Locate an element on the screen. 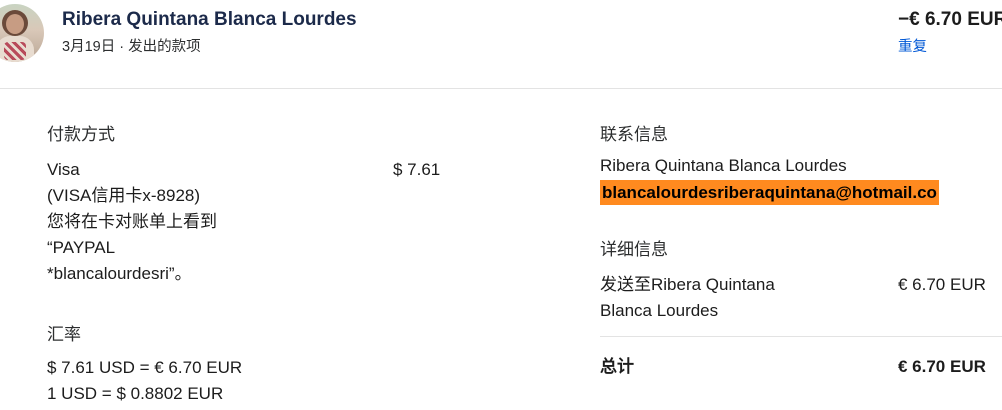 This screenshot has height=410, width=1002. total-divider is located at coordinates (801, 336).